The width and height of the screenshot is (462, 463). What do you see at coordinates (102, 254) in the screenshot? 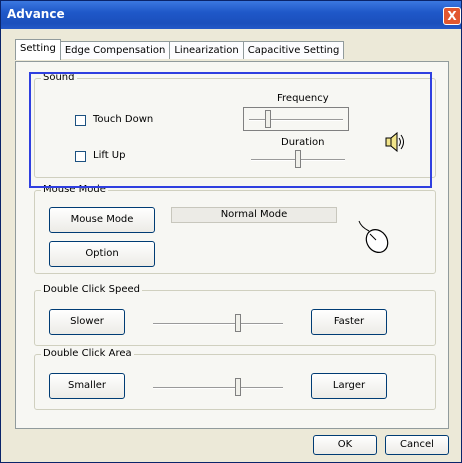
I see `option-button: Option` at bounding box center [102, 254].